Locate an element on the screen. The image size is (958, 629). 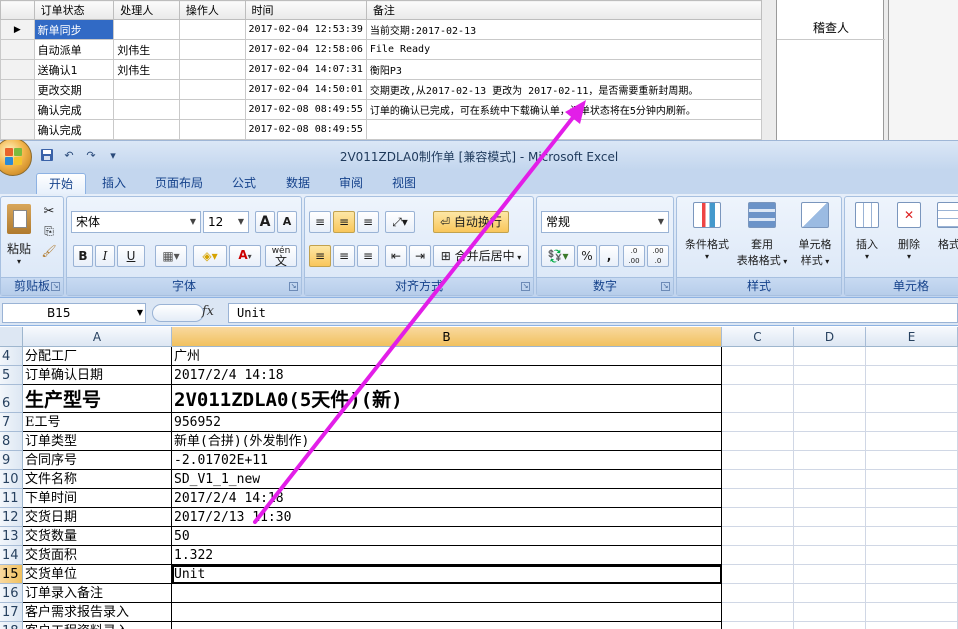
cell-a9: 合同序号 is located at coordinates (97, 460).